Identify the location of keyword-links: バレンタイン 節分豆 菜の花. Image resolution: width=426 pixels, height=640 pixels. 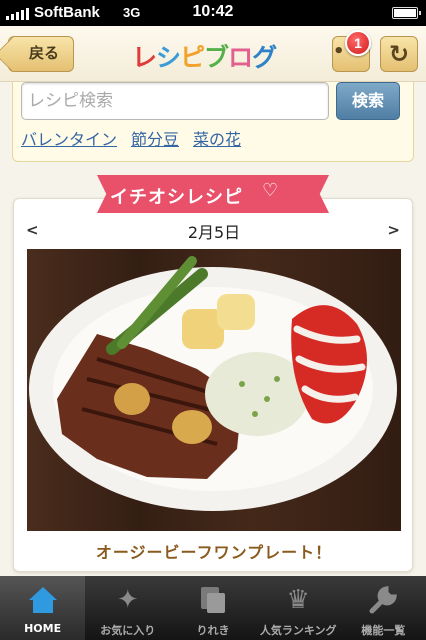
(131, 138).